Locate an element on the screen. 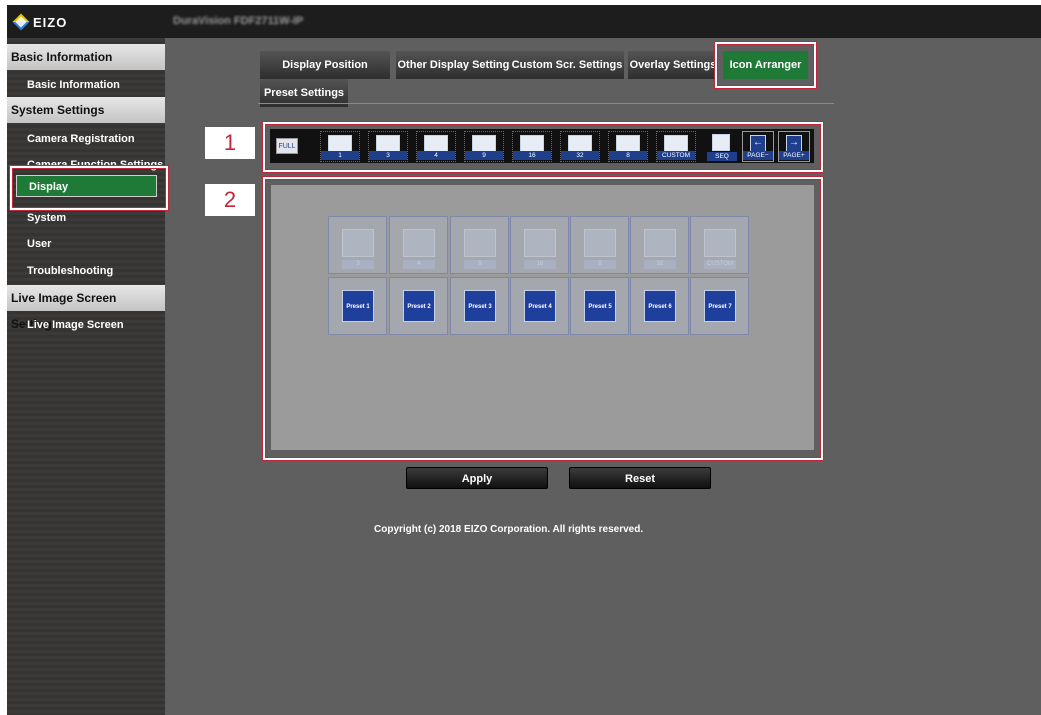  arranger-tile: 32 is located at coordinates (659, 245).